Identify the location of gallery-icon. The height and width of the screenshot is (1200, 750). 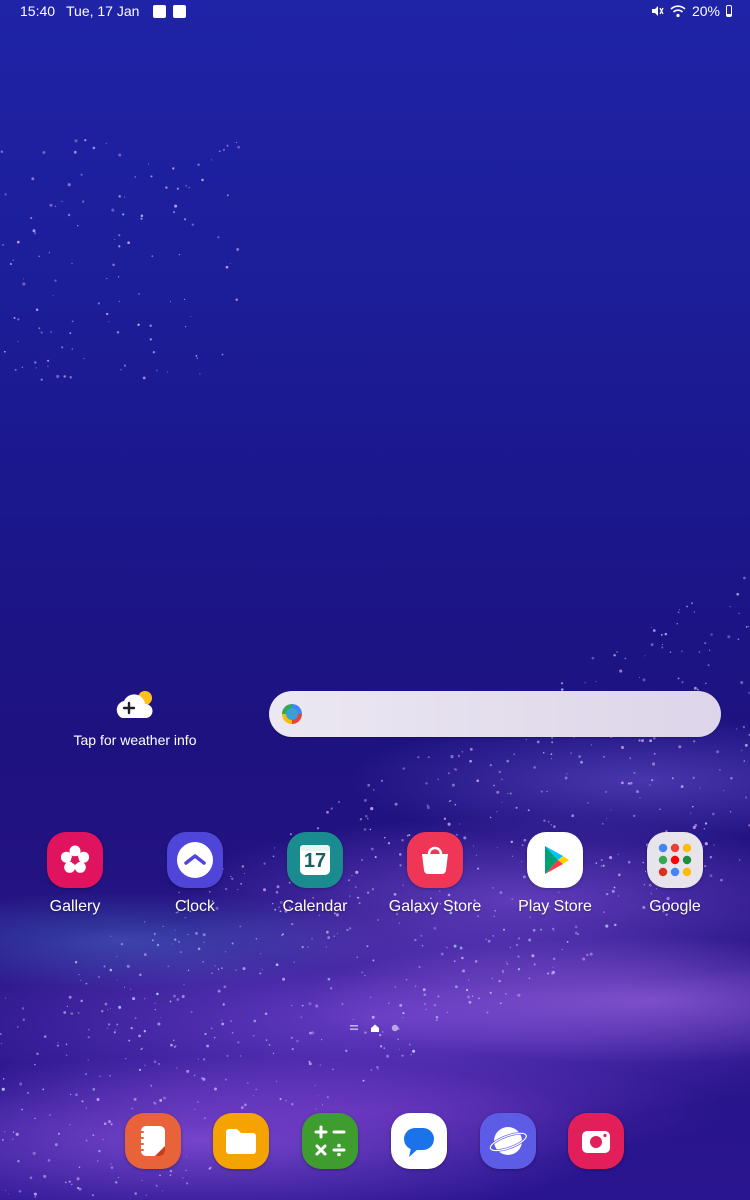
(75, 860).